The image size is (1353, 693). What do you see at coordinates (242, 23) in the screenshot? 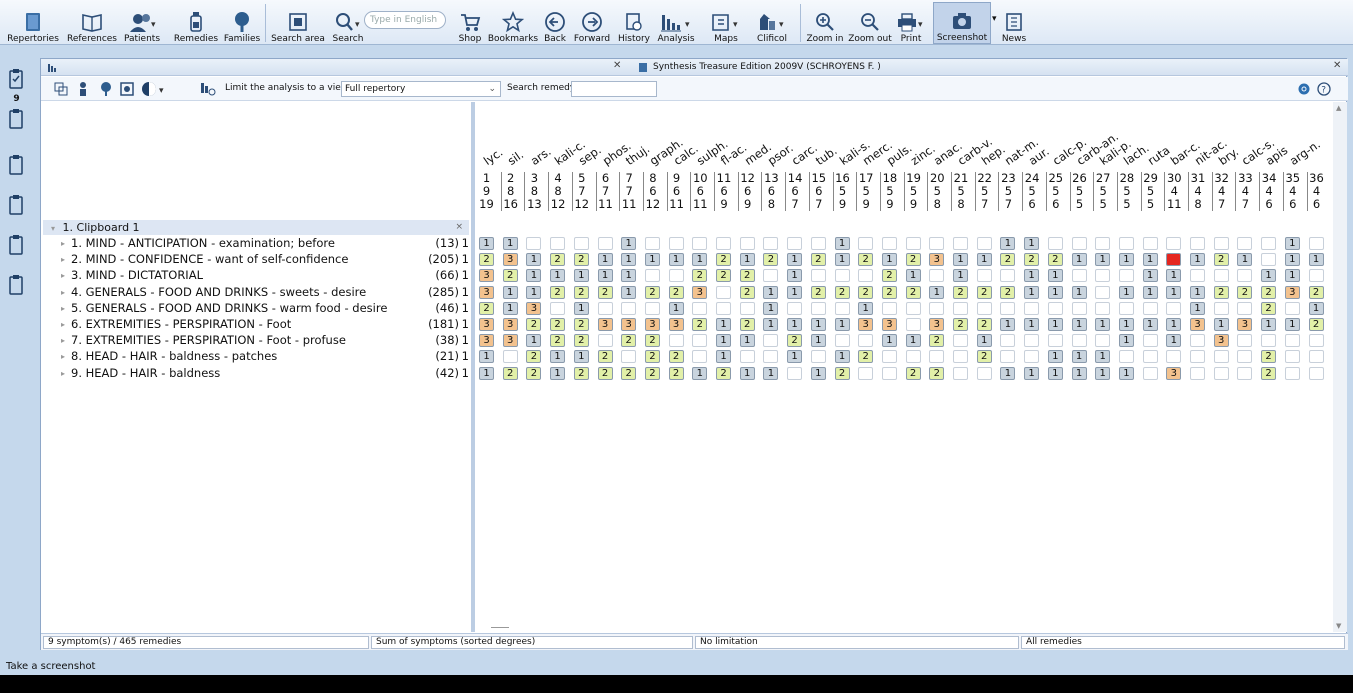
I see `families-button: Families` at bounding box center [242, 23].